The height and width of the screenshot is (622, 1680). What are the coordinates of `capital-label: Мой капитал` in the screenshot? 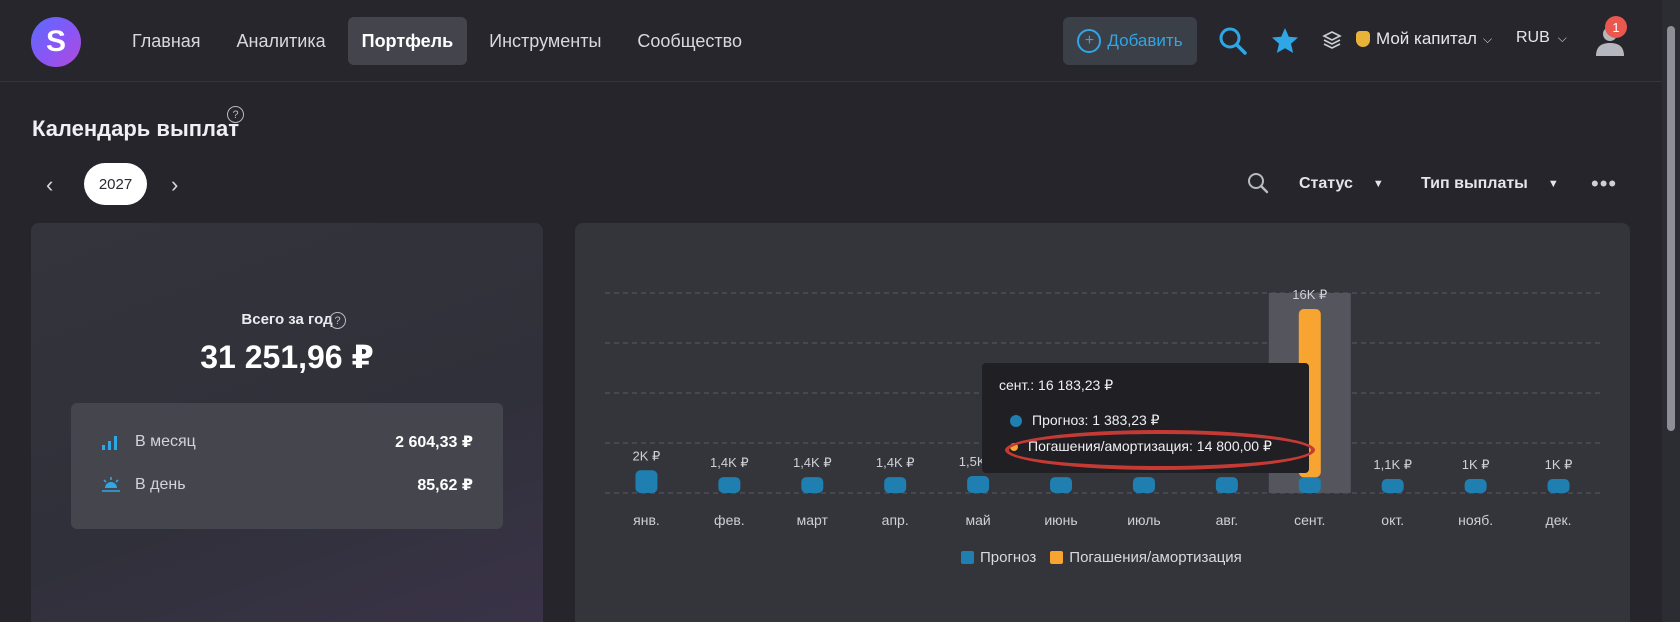 It's located at (1426, 38).